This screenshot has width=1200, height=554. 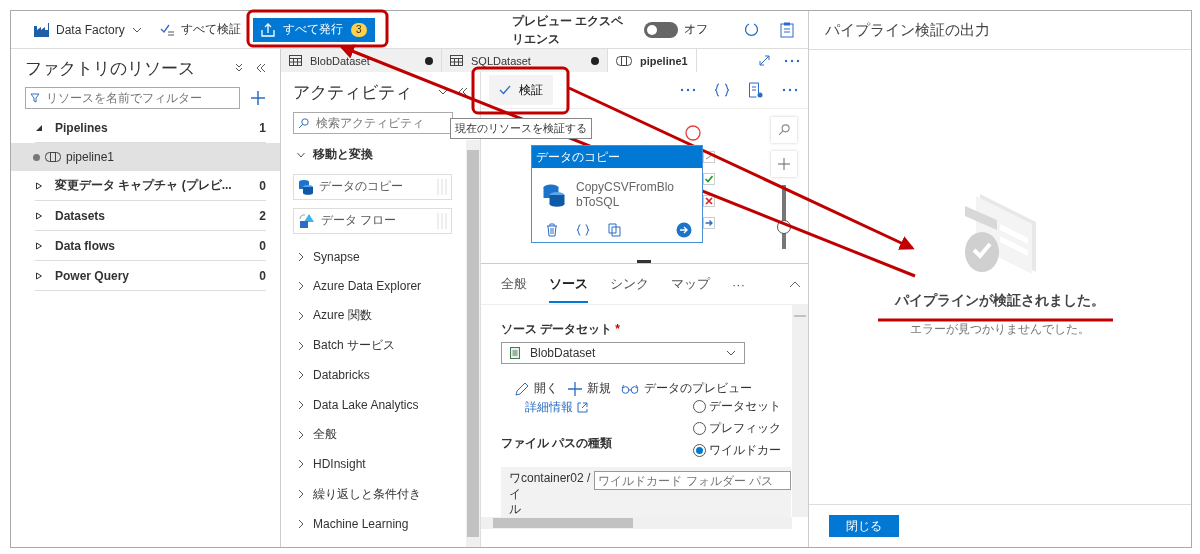 What do you see at coordinates (505, 90) in the screenshot?
I see `check-icon` at bounding box center [505, 90].